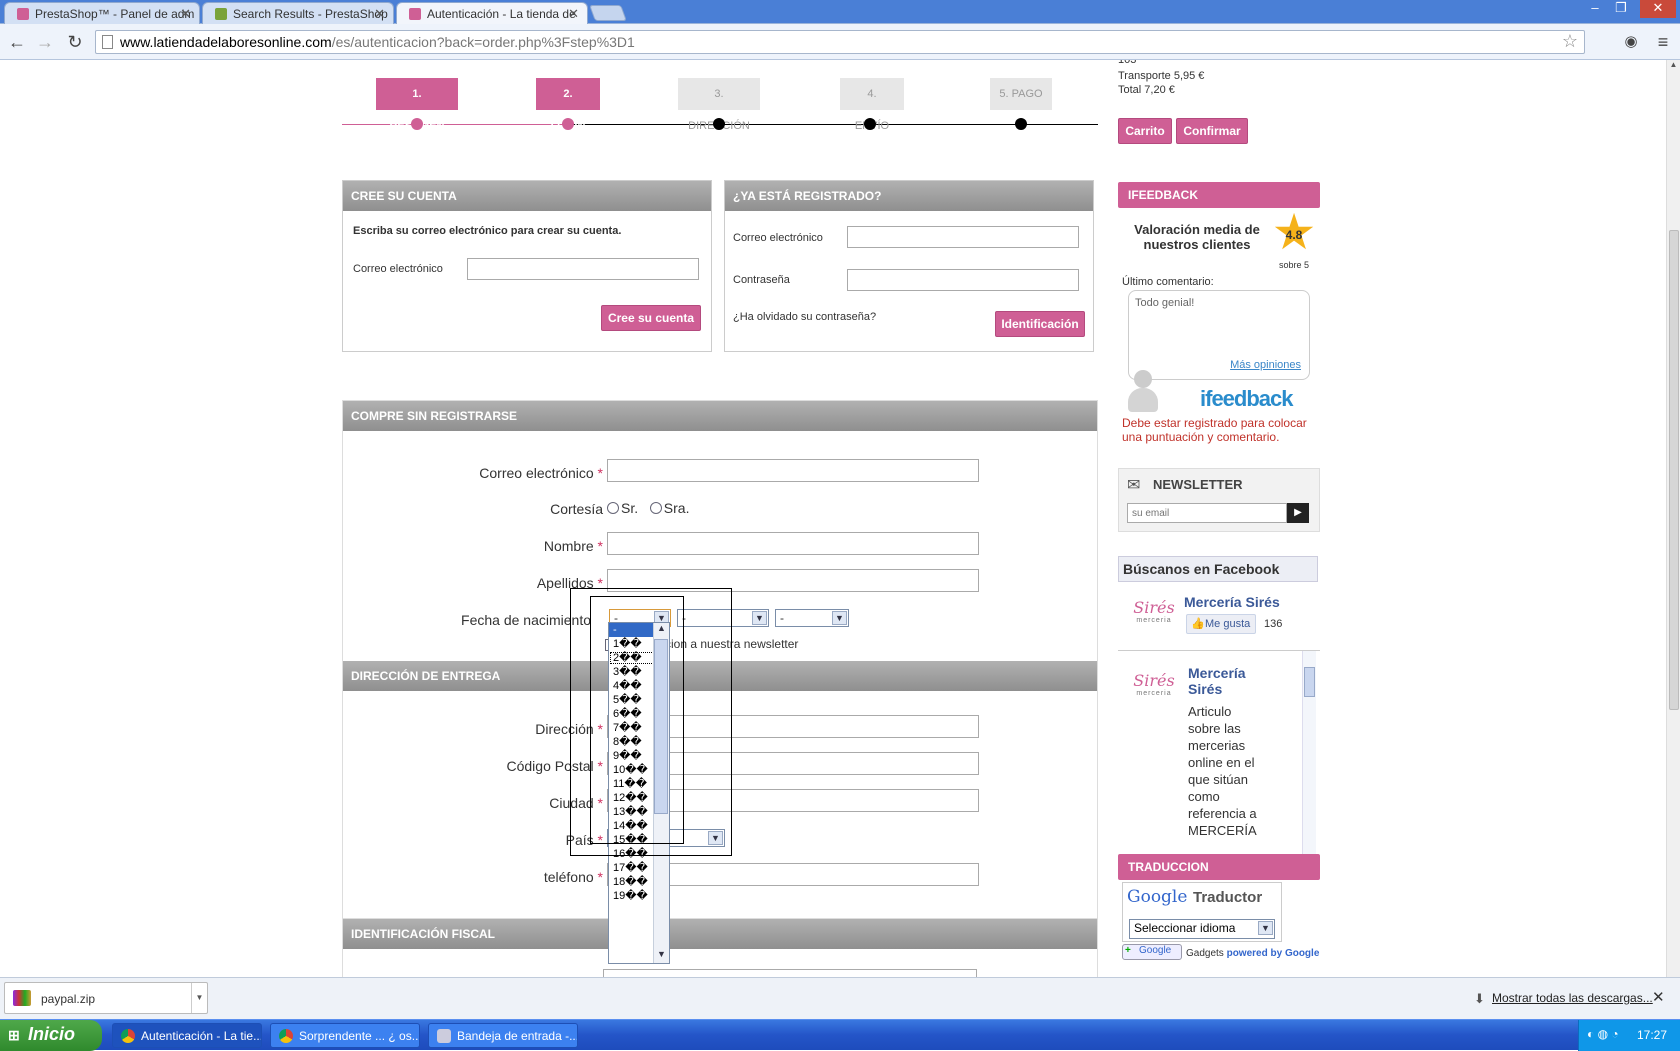  Describe the element at coordinates (655, 508) in the screenshot. I see `radio-sra` at that location.